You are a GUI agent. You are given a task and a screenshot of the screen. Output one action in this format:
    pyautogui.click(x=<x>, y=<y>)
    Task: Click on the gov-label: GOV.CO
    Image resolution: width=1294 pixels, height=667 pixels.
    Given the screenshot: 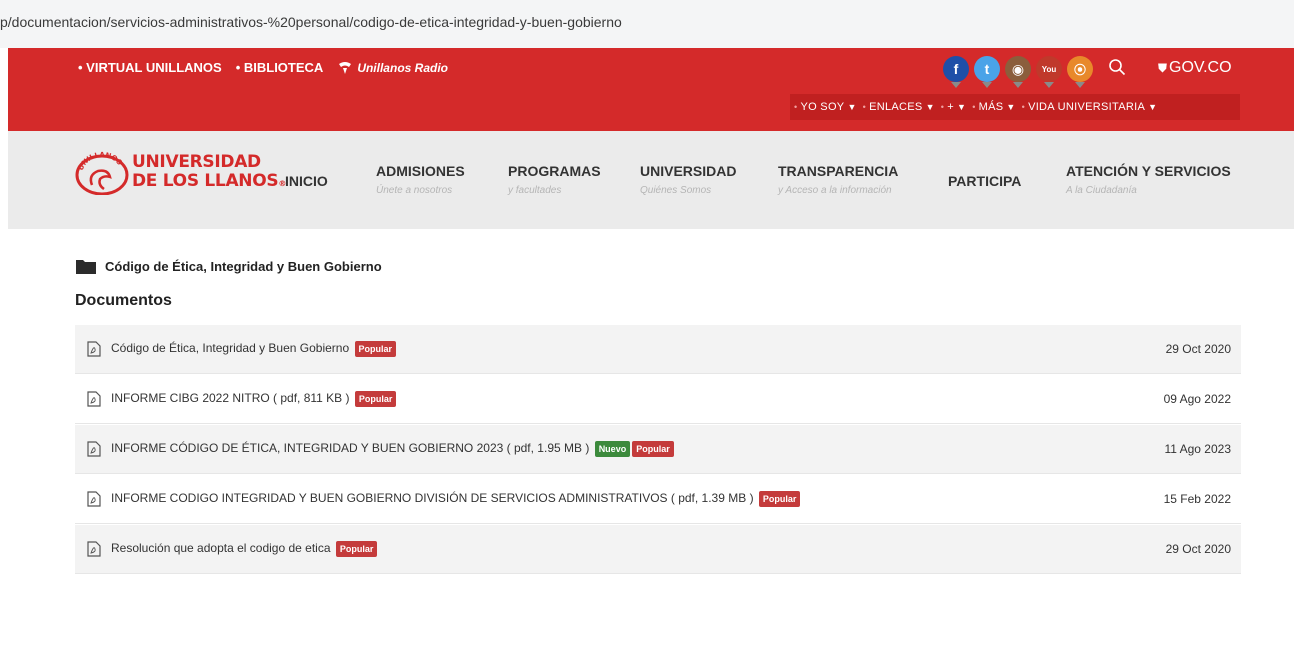 What is the action you would take?
    pyautogui.click(x=1200, y=67)
    